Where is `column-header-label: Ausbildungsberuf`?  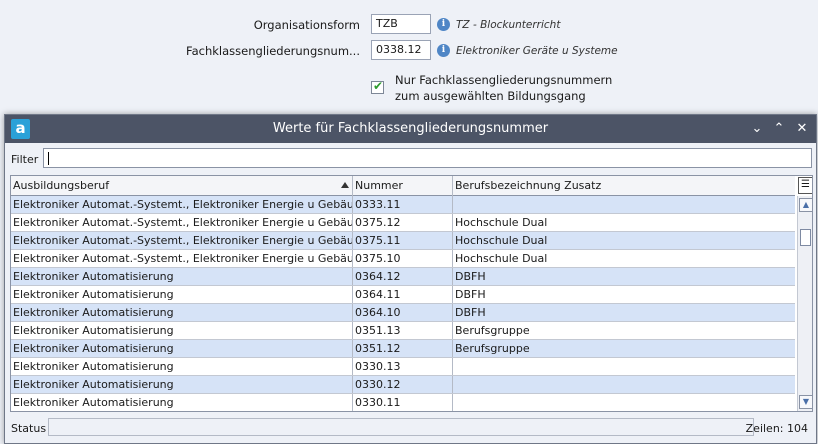
column-header-label: Ausbildungsberuf is located at coordinates (61, 185).